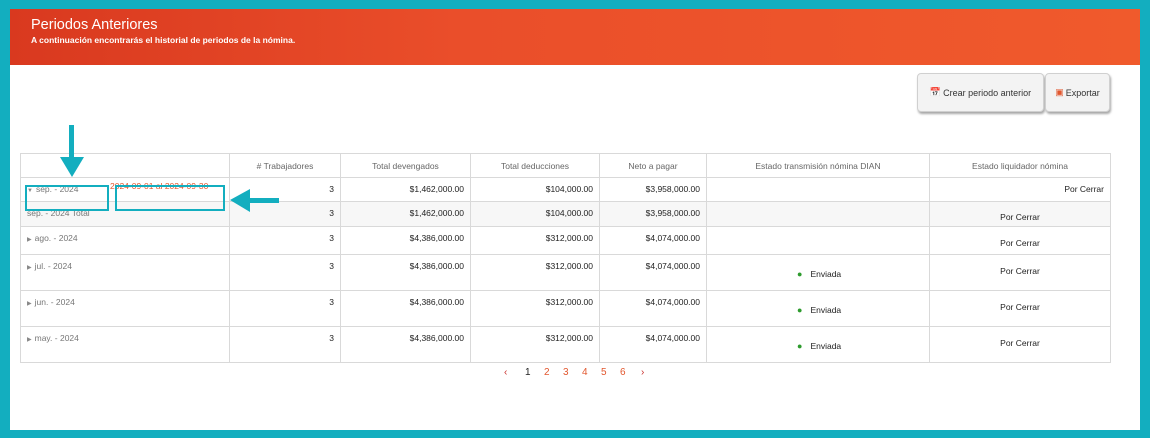 Image resolution: width=1150 pixels, height=438 pixels. What do you see at coordinates (54, 302) in the screenshot?
I see `period-label: jun. - 2024` at bounding box center [54, 302].